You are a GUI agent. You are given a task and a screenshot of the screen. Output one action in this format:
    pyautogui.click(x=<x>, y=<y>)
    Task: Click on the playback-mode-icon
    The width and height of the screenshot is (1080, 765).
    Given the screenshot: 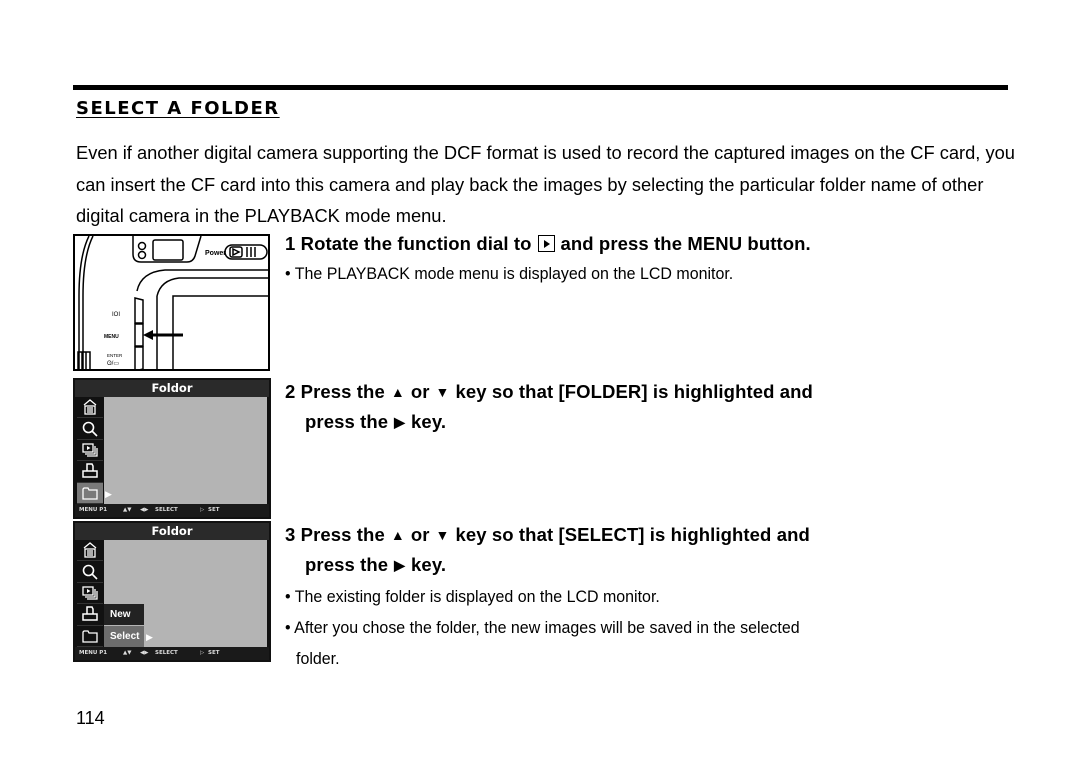 What is the action you would take?
    pyautogui.click(x=546, y=243)
    